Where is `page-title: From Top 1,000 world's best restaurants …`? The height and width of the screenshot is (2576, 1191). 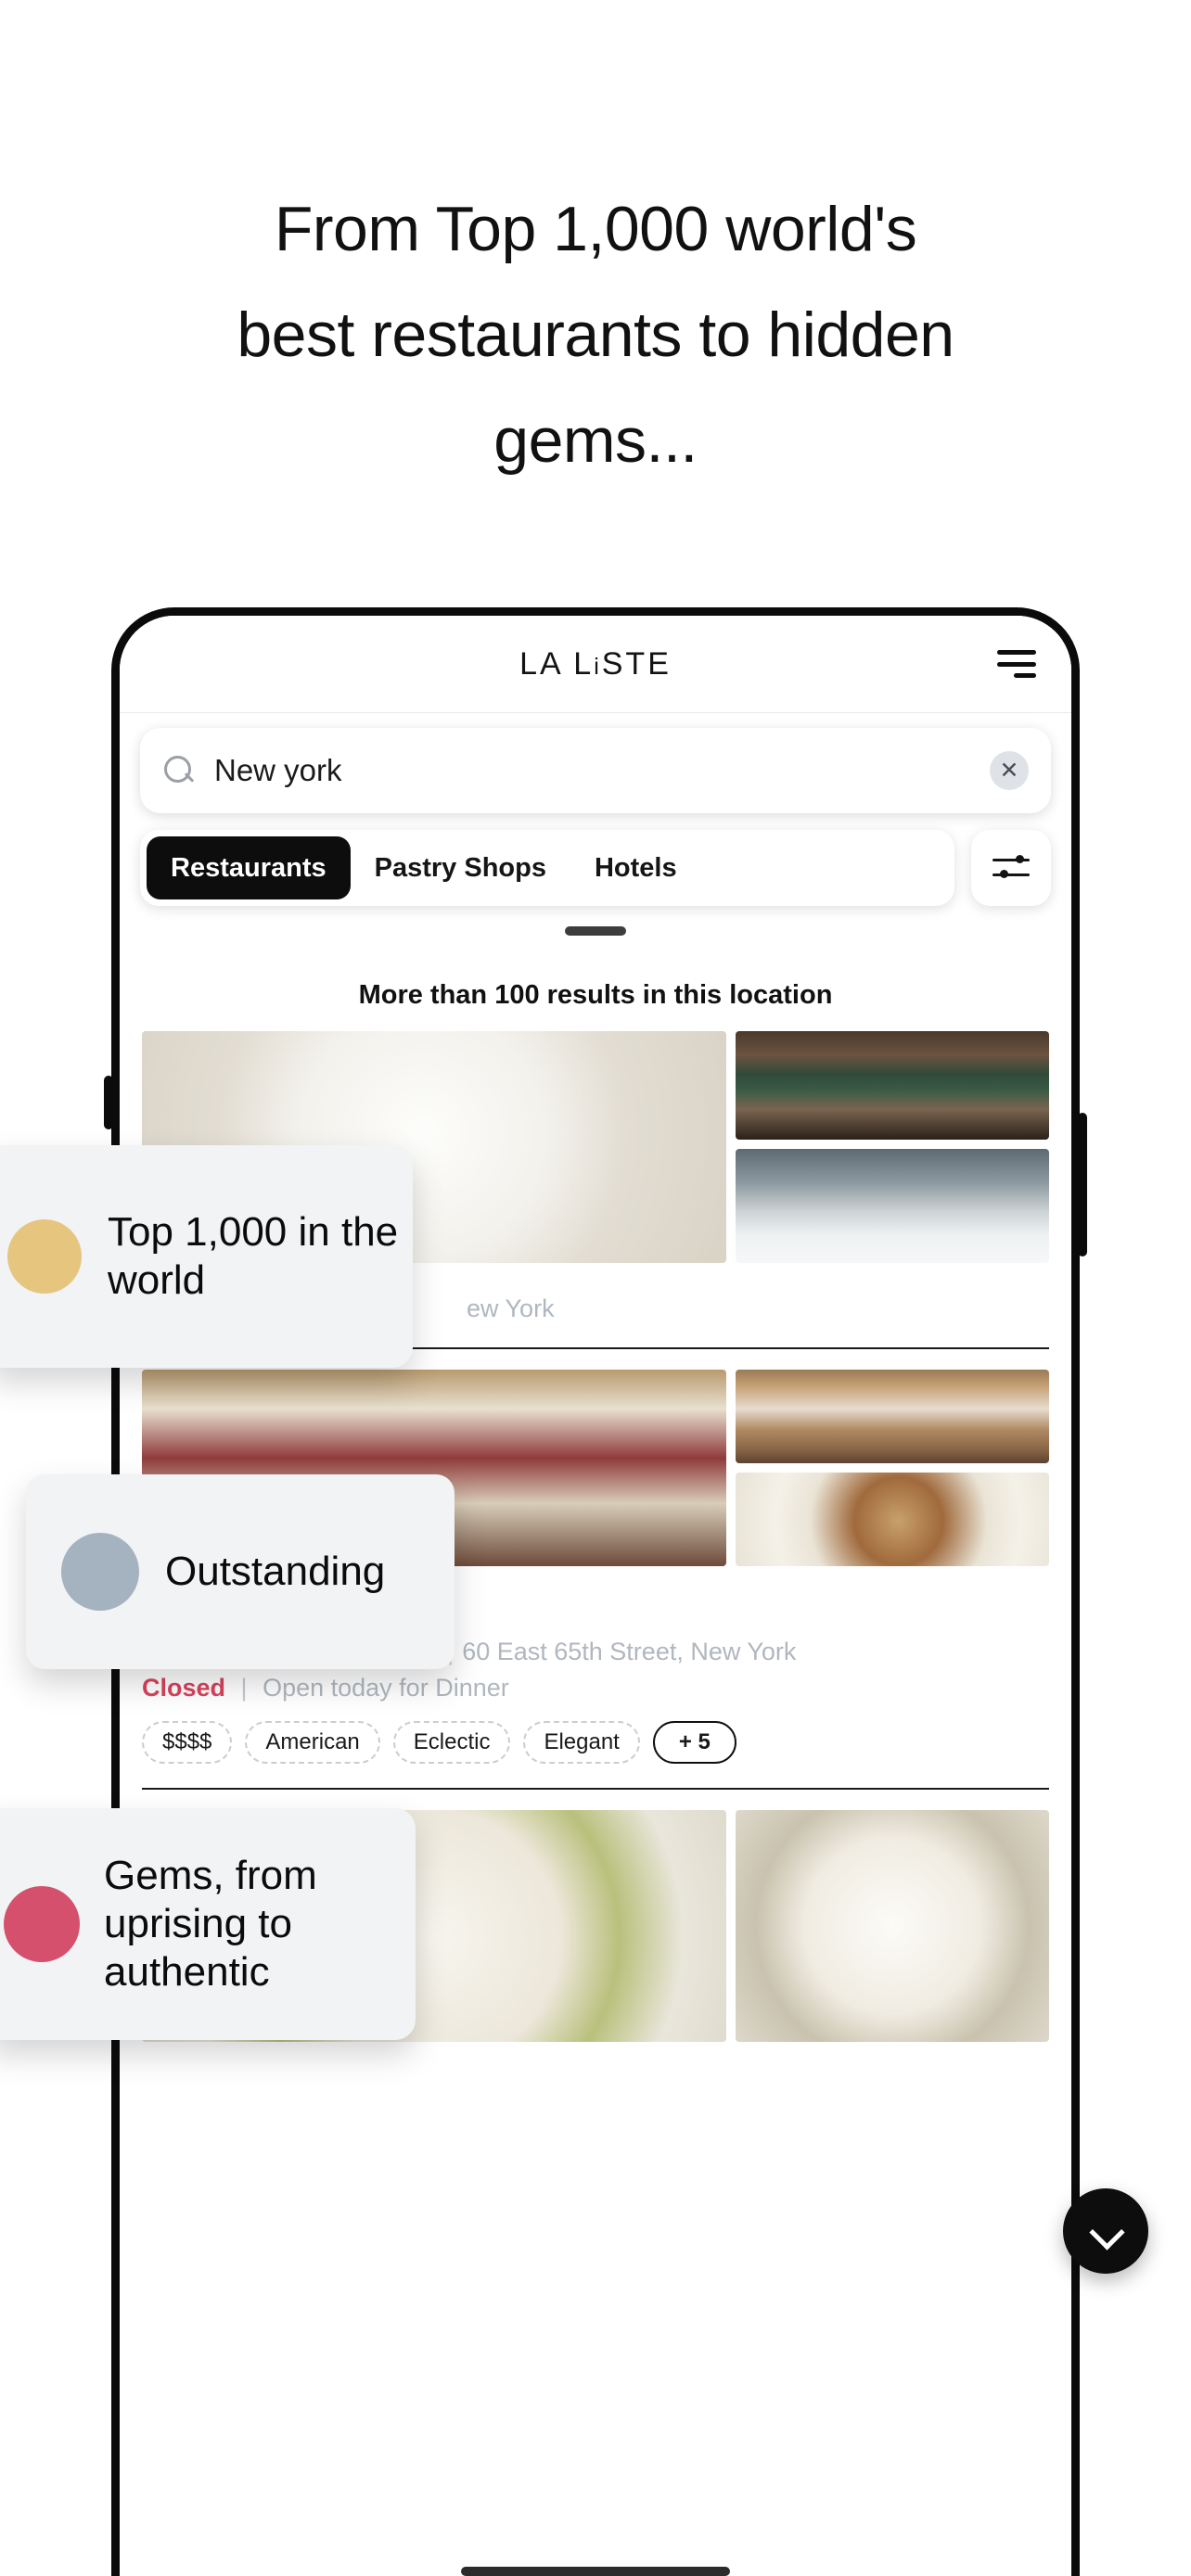 page-title: From Top 1,000 world's best restaurants … is located at coordinates (595, 334).